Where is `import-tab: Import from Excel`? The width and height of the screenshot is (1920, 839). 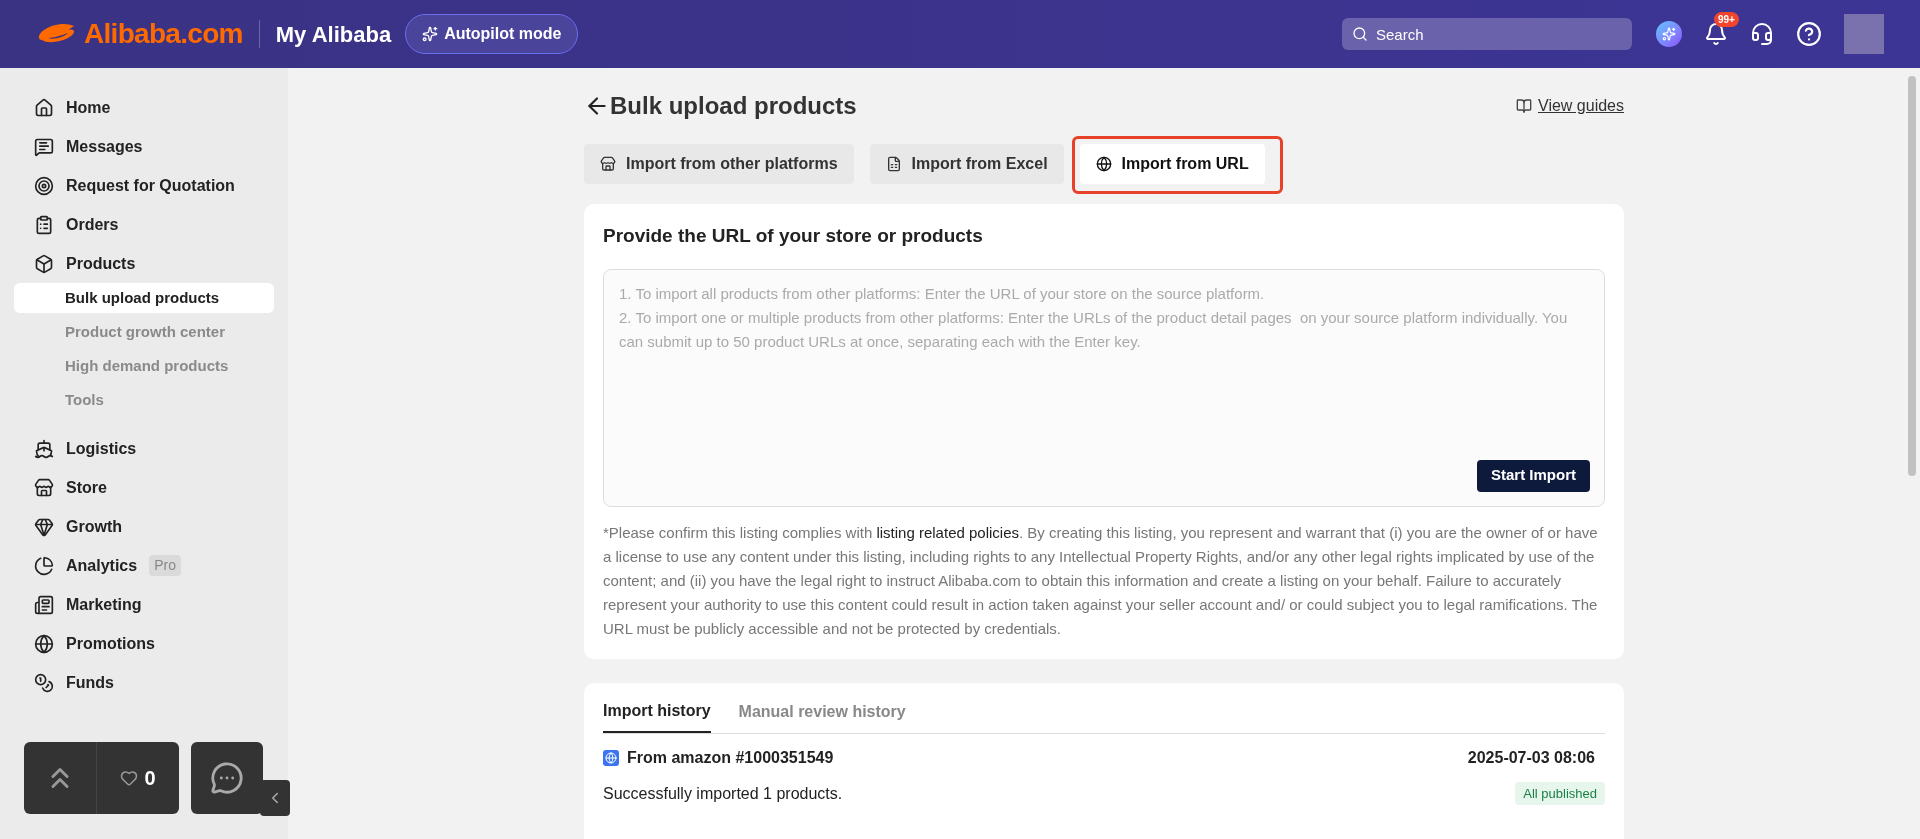
import-tab: Import from Excel is located at coordinates (966, 164).